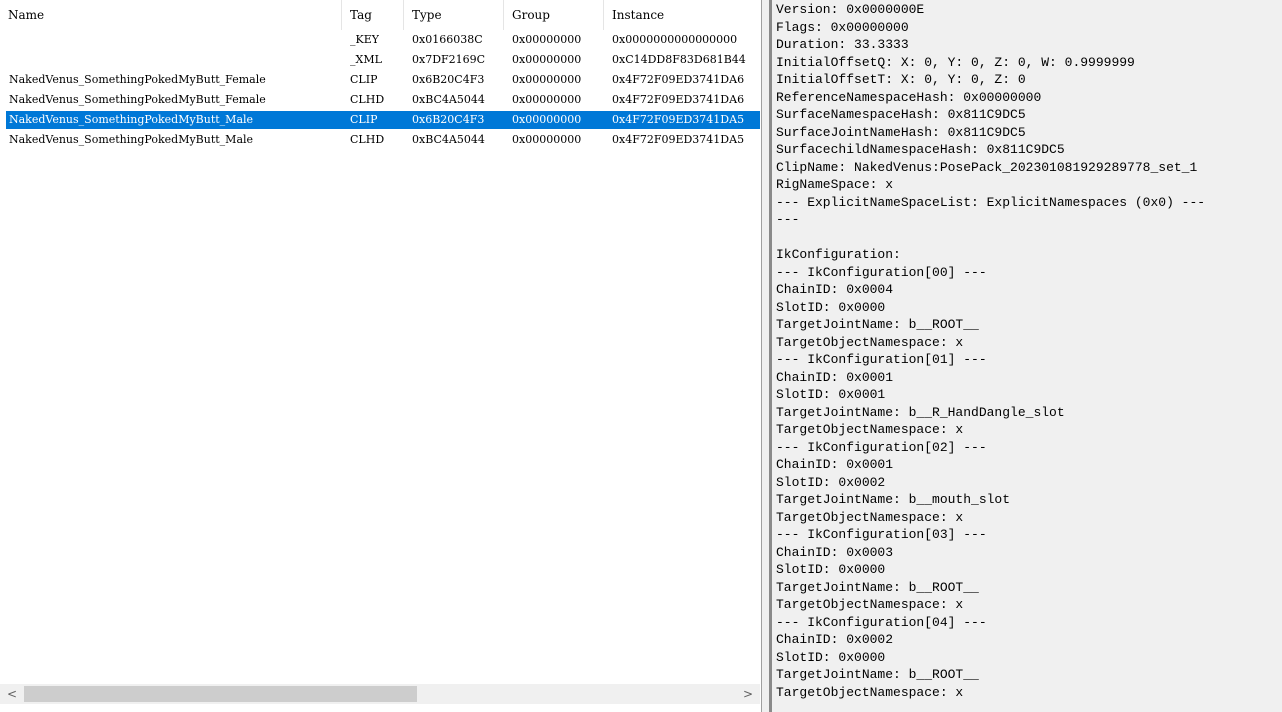 The image size is (1282, 712). Describe the element at coordinates (373, 15) in the screenshot. I see `column-header-tag: Tag` at that location.